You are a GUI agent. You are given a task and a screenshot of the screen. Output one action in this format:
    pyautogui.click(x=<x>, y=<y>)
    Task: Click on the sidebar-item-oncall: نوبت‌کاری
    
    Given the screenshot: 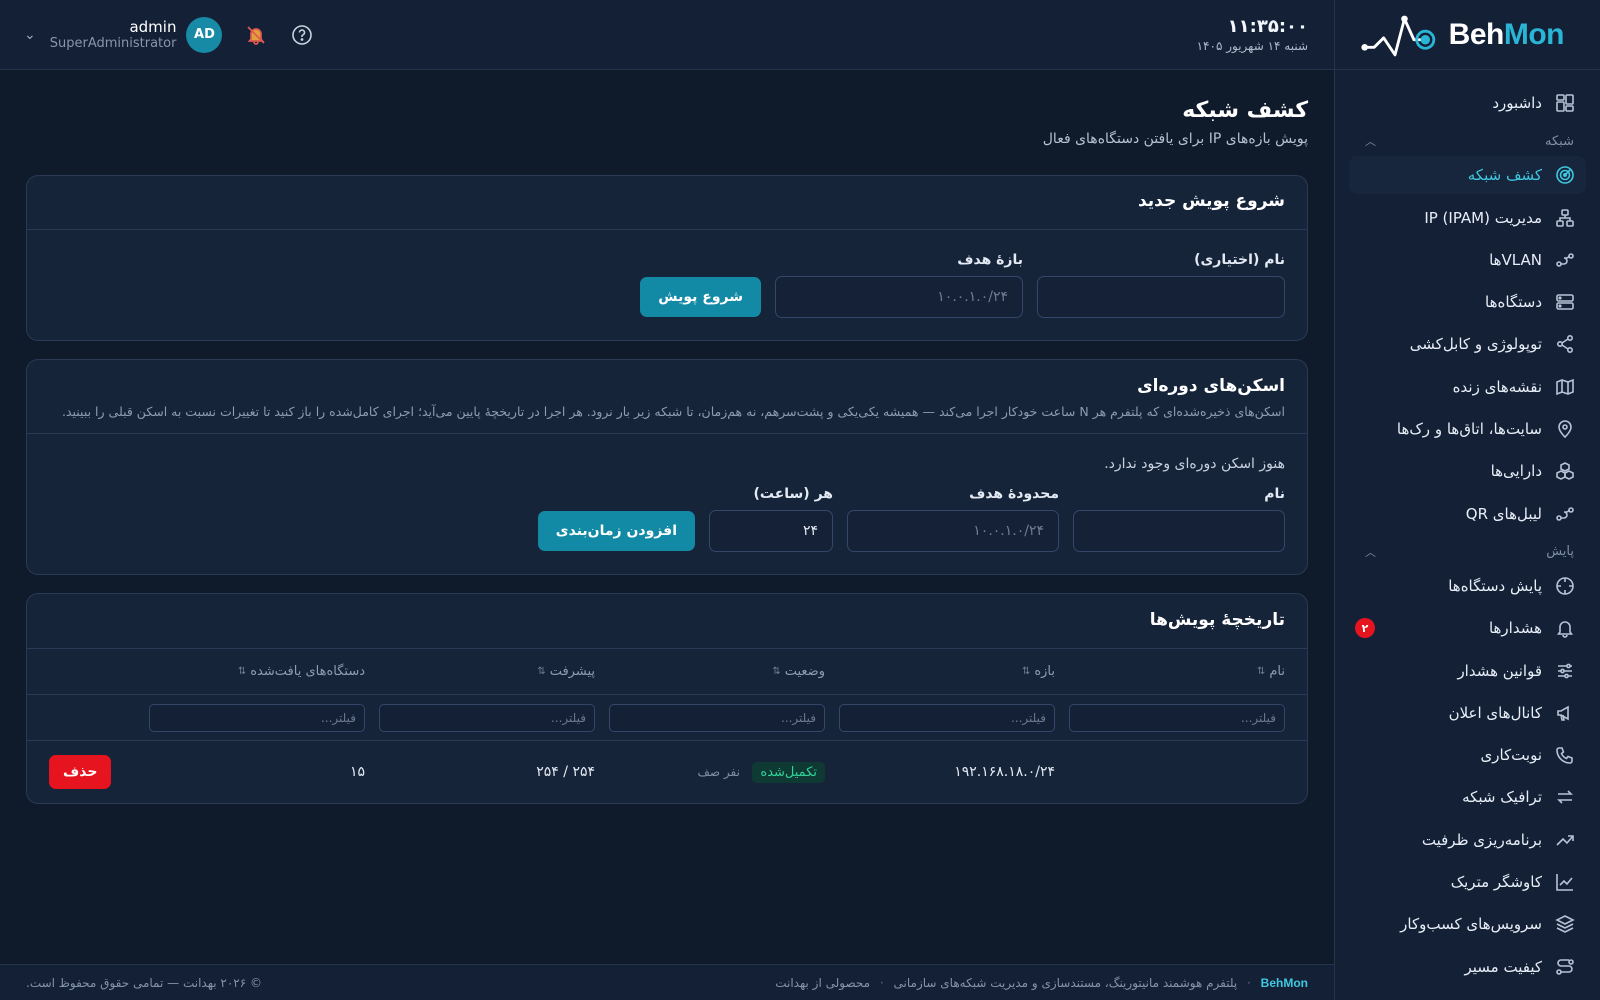 What is the action you would take?
    pyautogui.click(x=1467, y=755)
    